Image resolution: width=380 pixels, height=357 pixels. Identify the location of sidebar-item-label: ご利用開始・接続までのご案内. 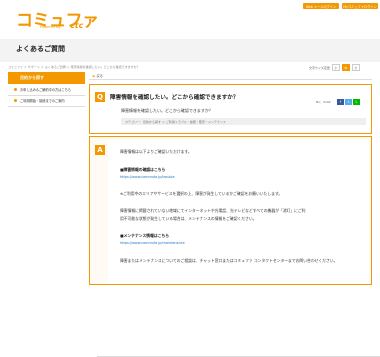
(42, 101).